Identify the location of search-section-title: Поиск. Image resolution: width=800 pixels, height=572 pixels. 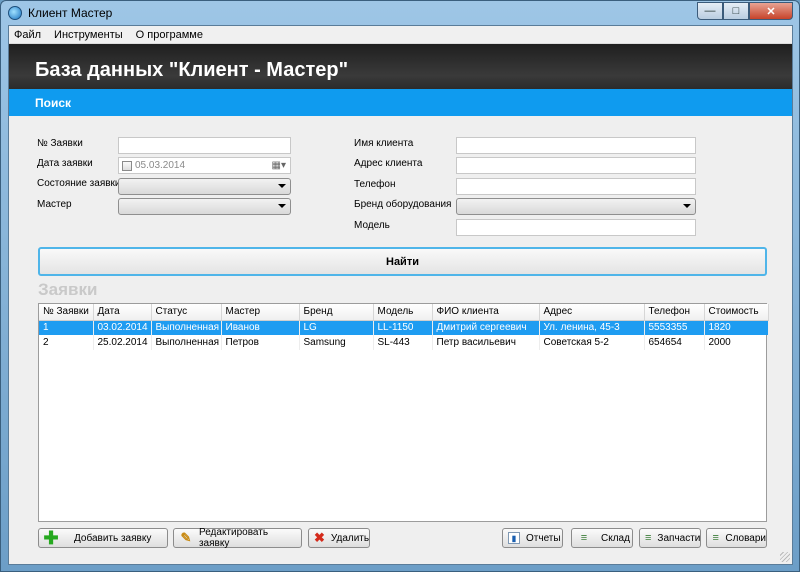
(400, 102).